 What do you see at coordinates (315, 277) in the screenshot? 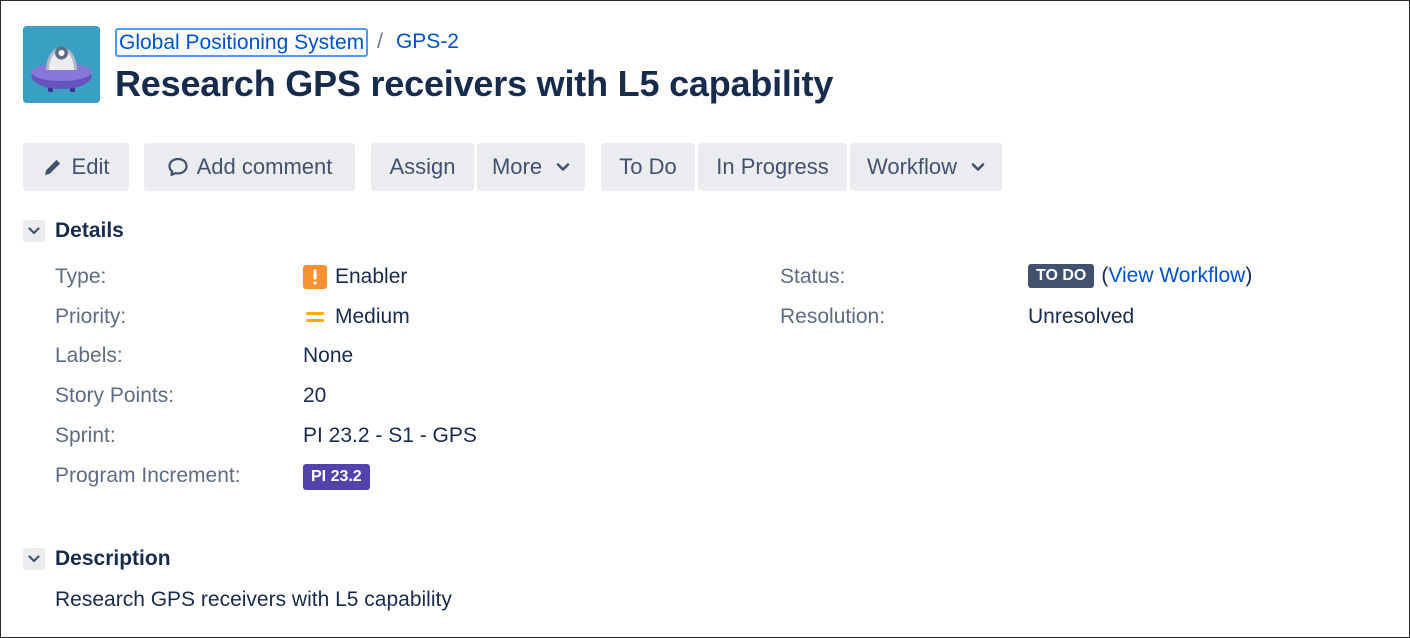
I see `enabler-type-icon` at bounding box center [315, 277].